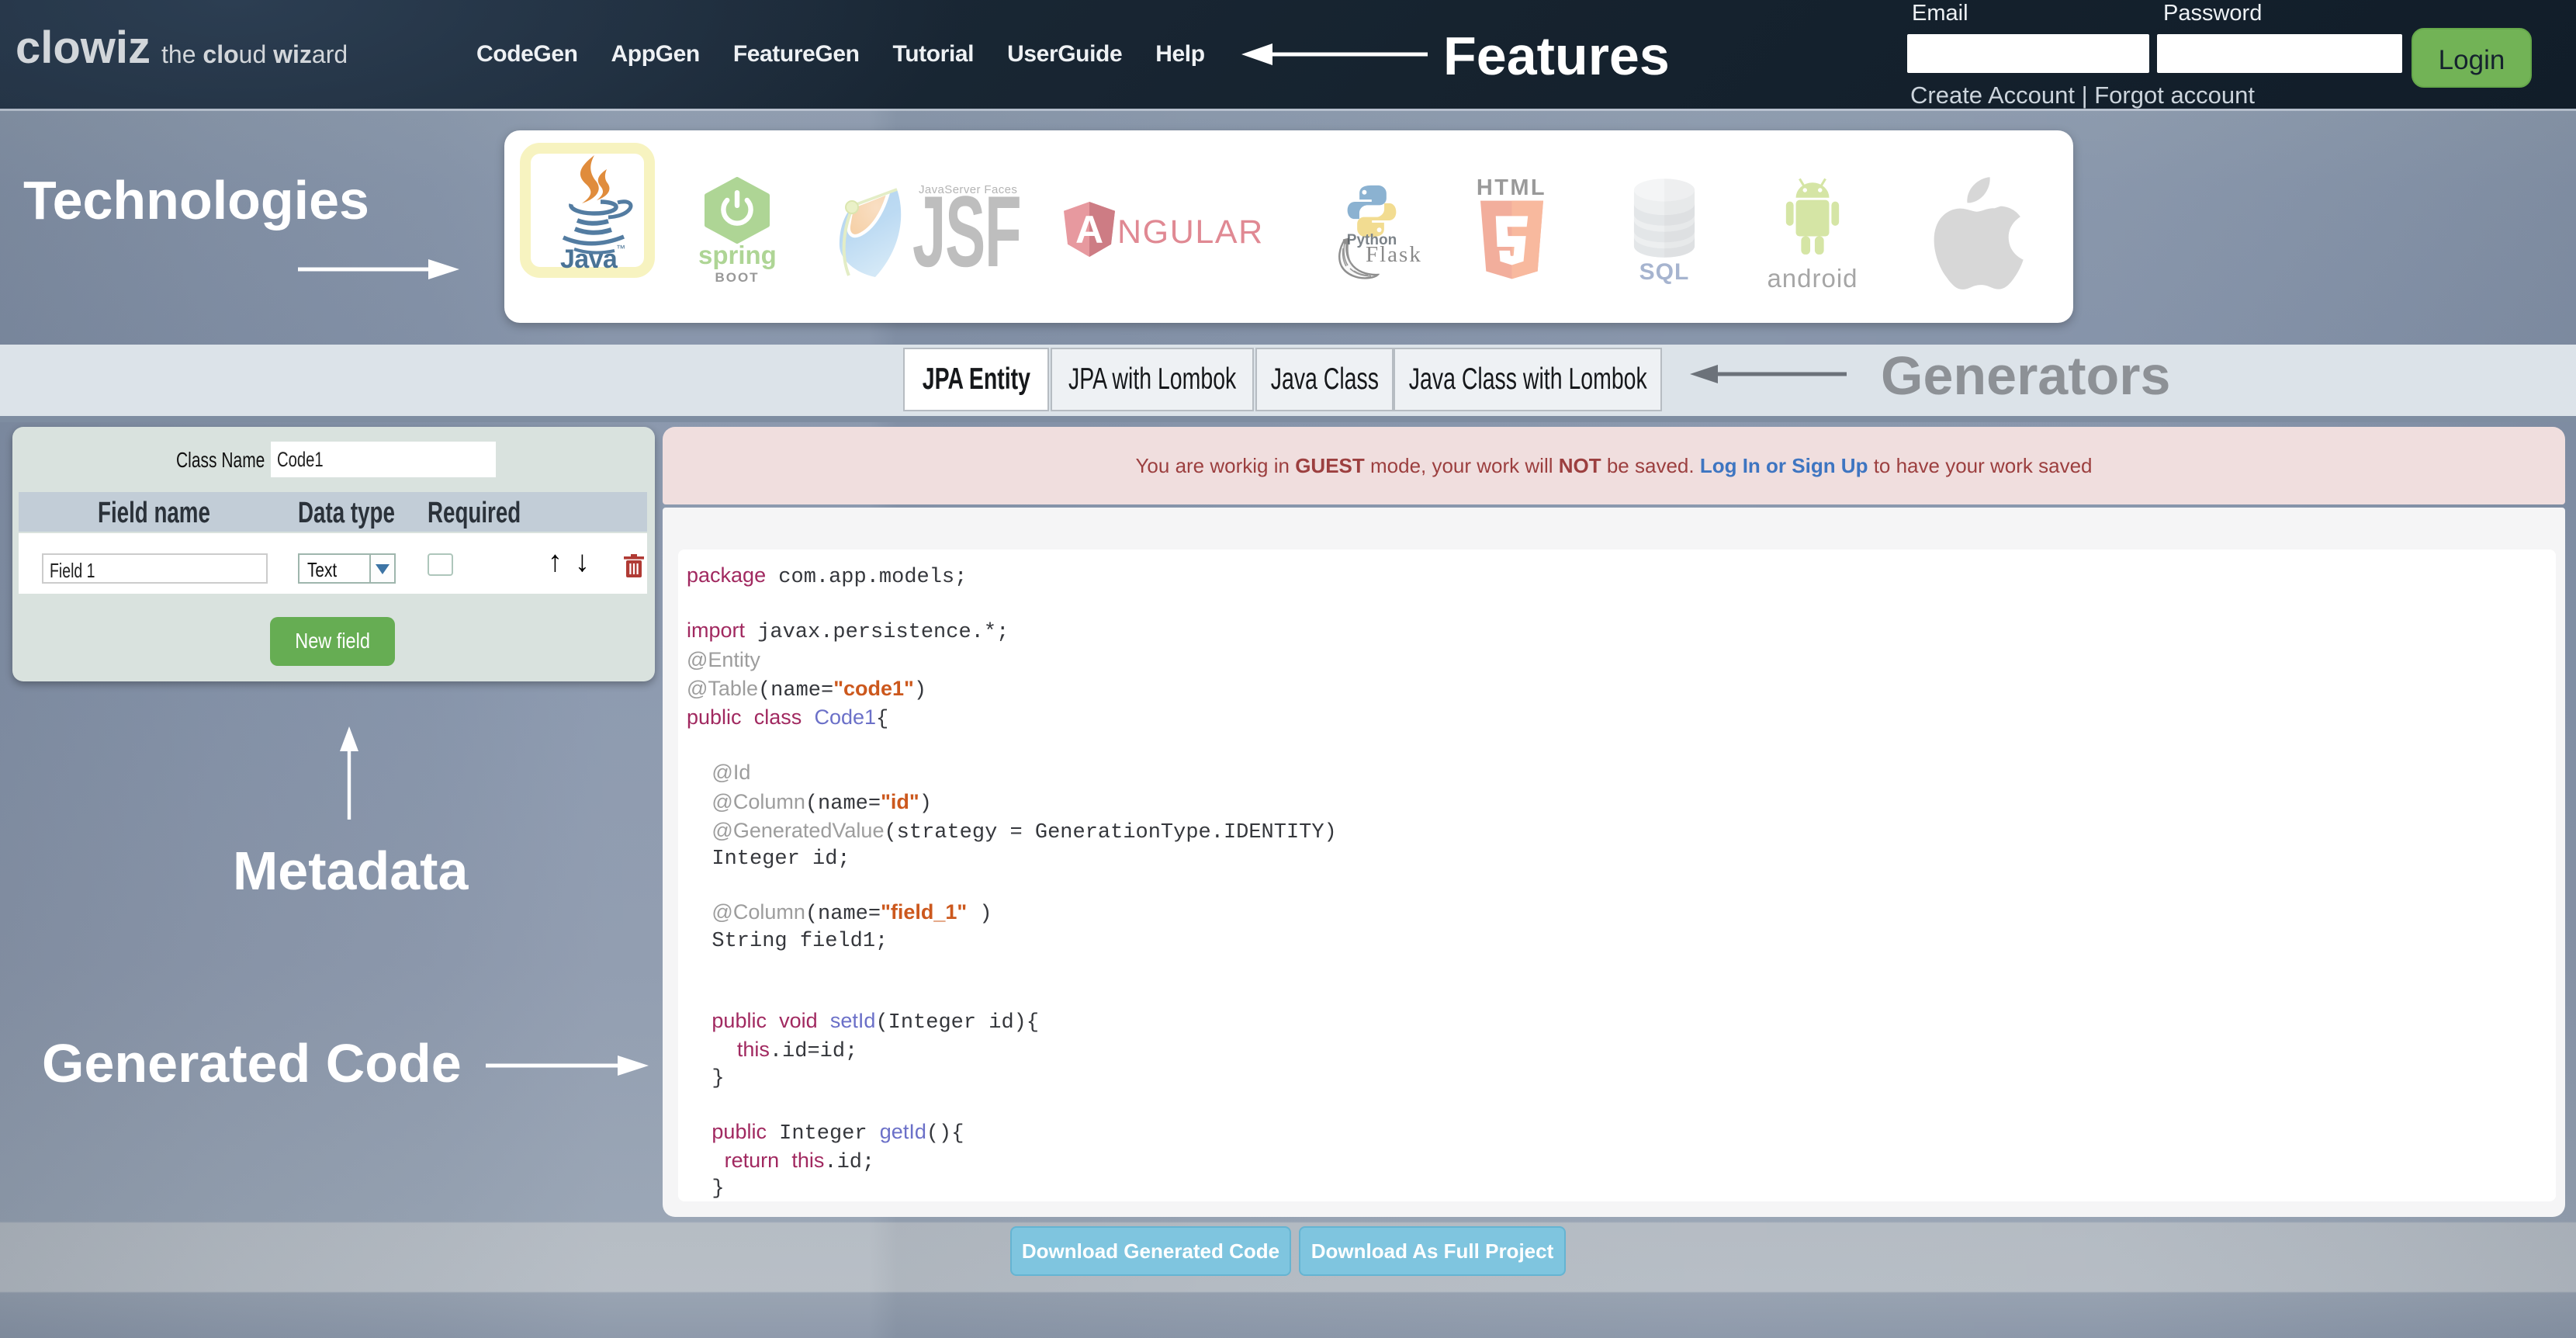  I want to click on svg-text: Java, so click(589, 259).